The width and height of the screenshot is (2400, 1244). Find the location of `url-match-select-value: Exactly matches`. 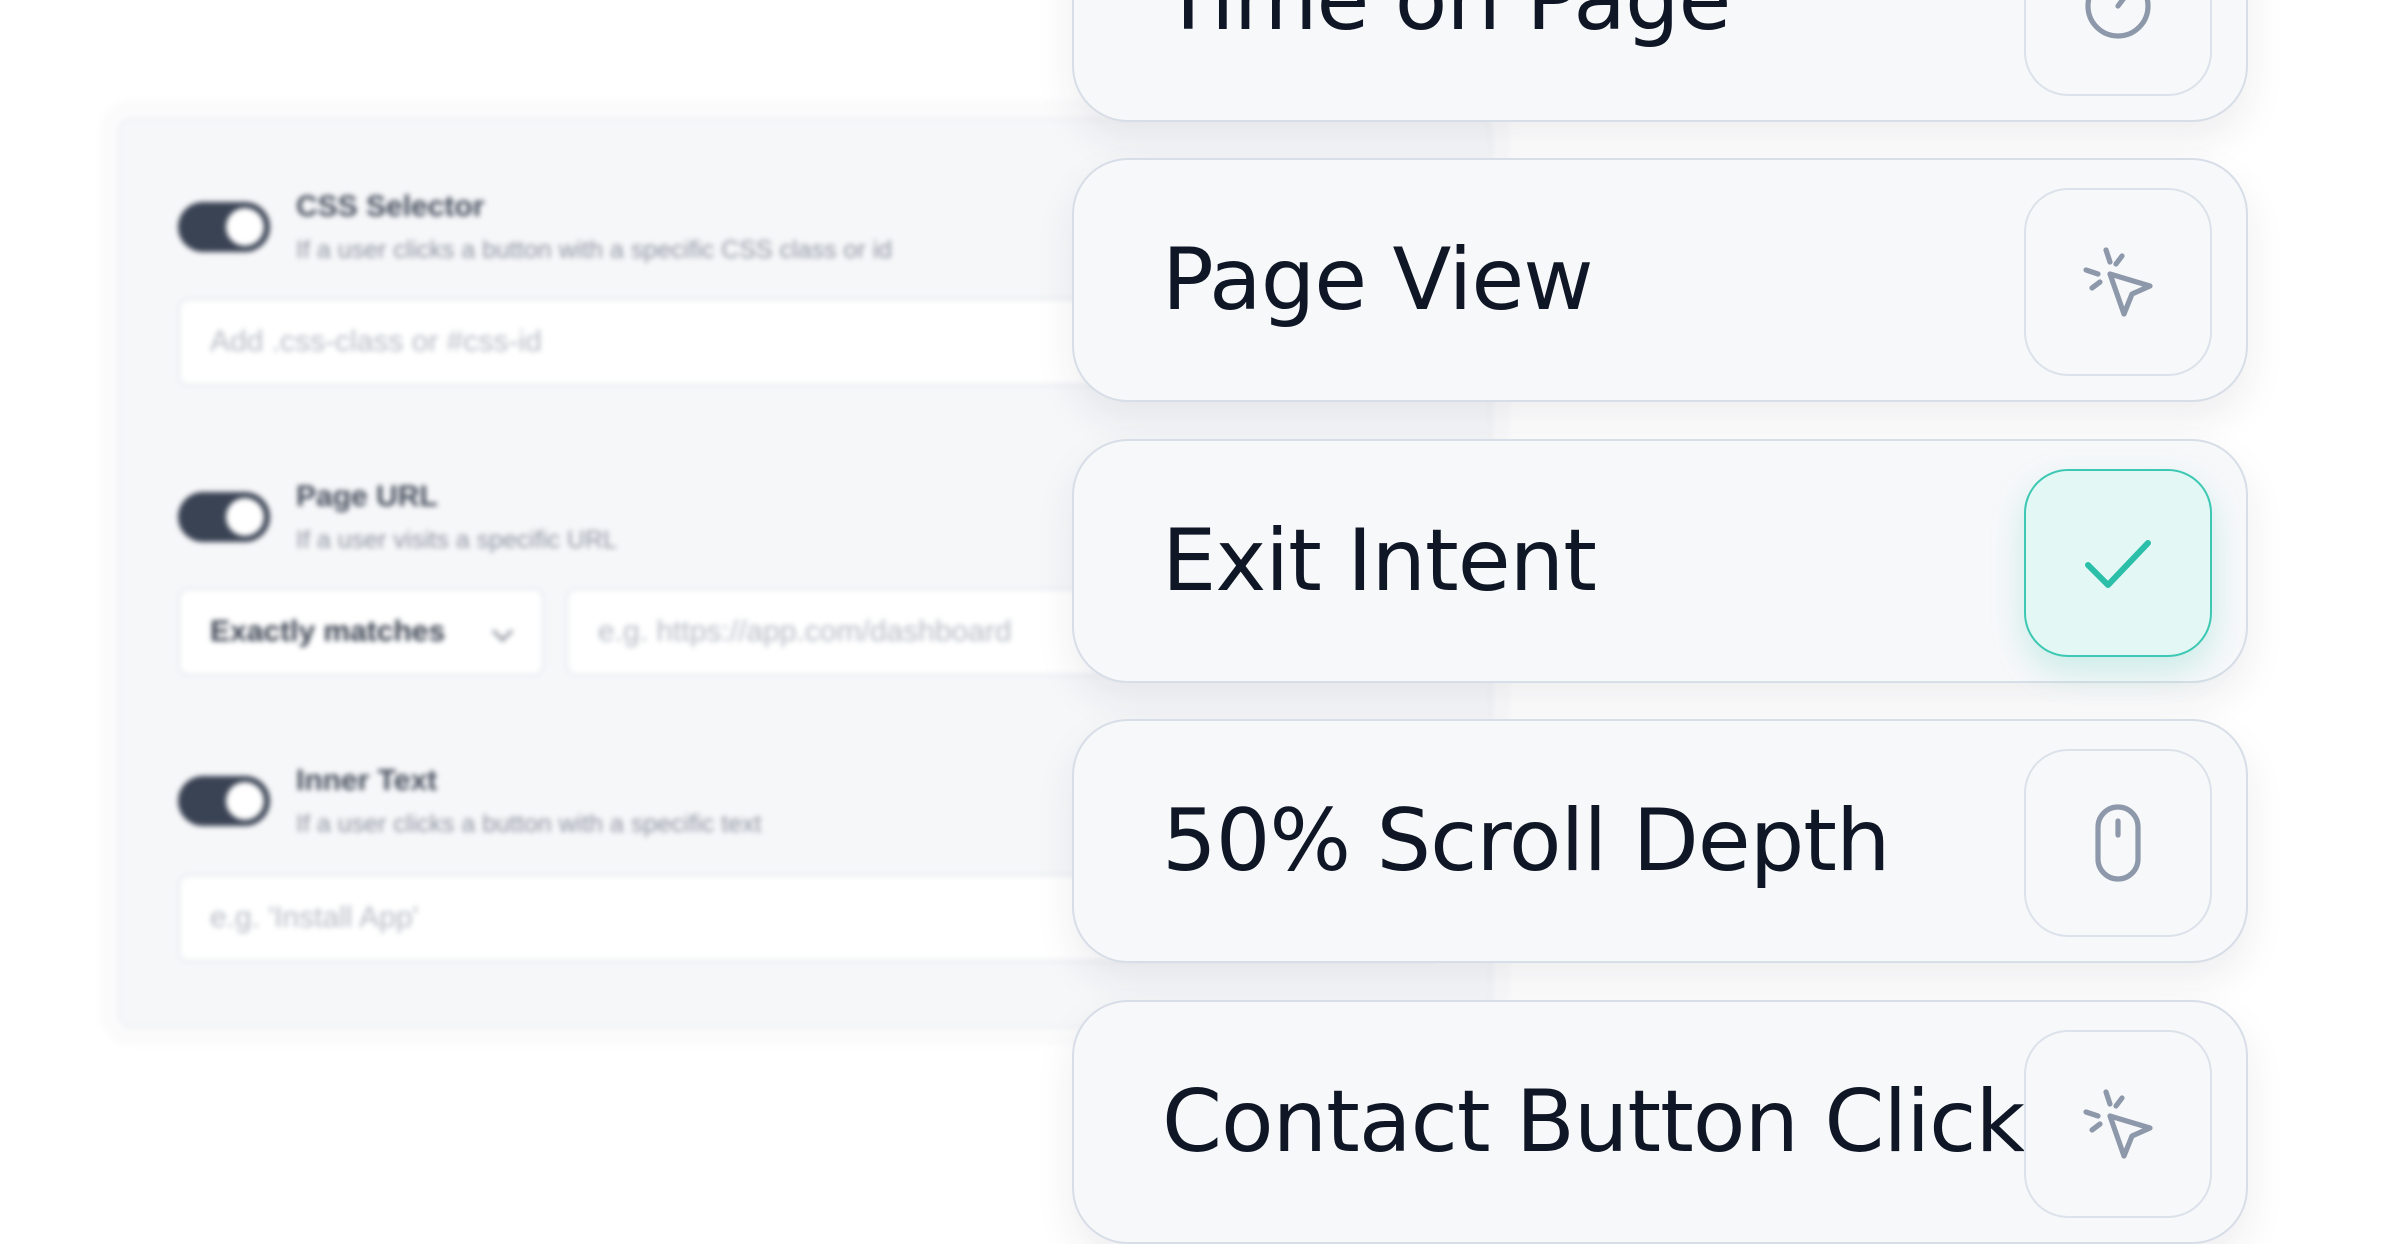

url-match-select-value: Exactly matches is located at coordinates (328, 631).